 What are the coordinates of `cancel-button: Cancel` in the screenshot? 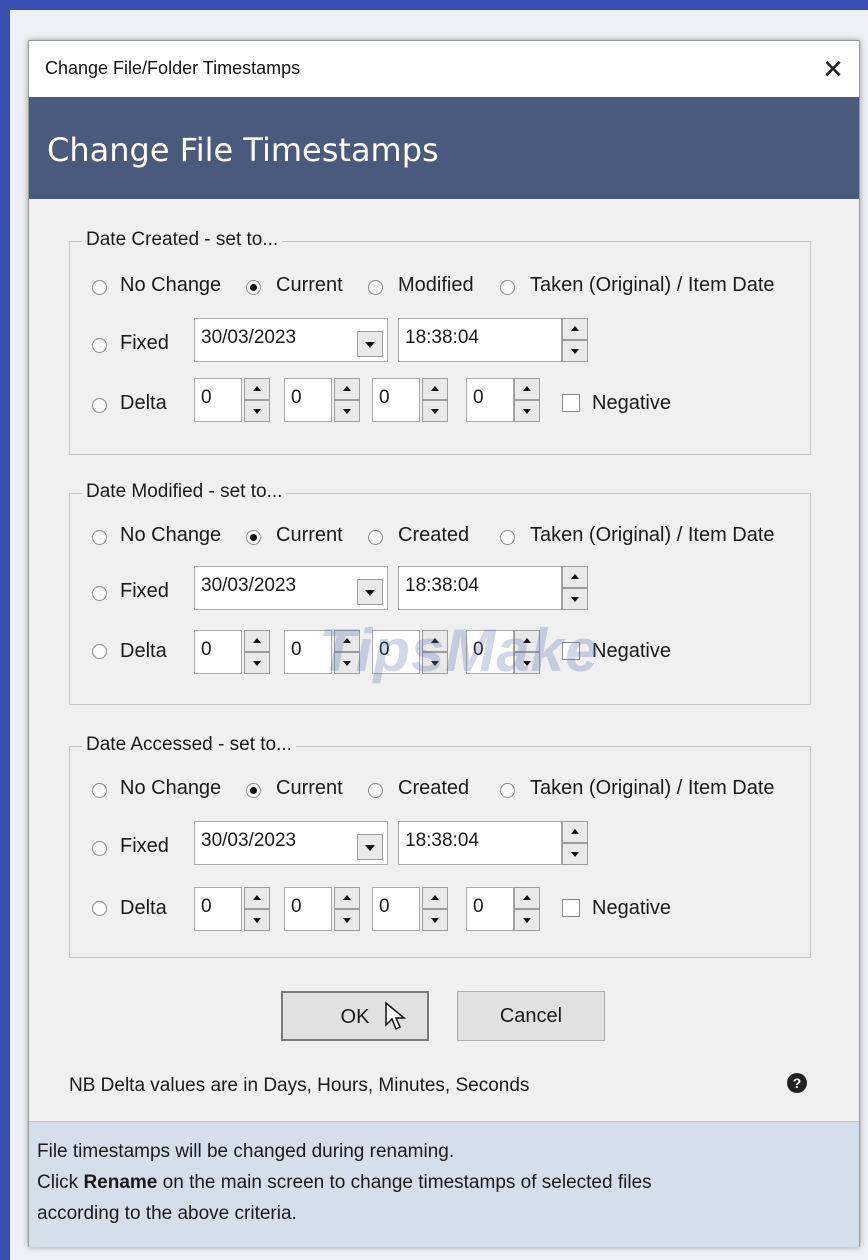 It's located at (531, 1016).